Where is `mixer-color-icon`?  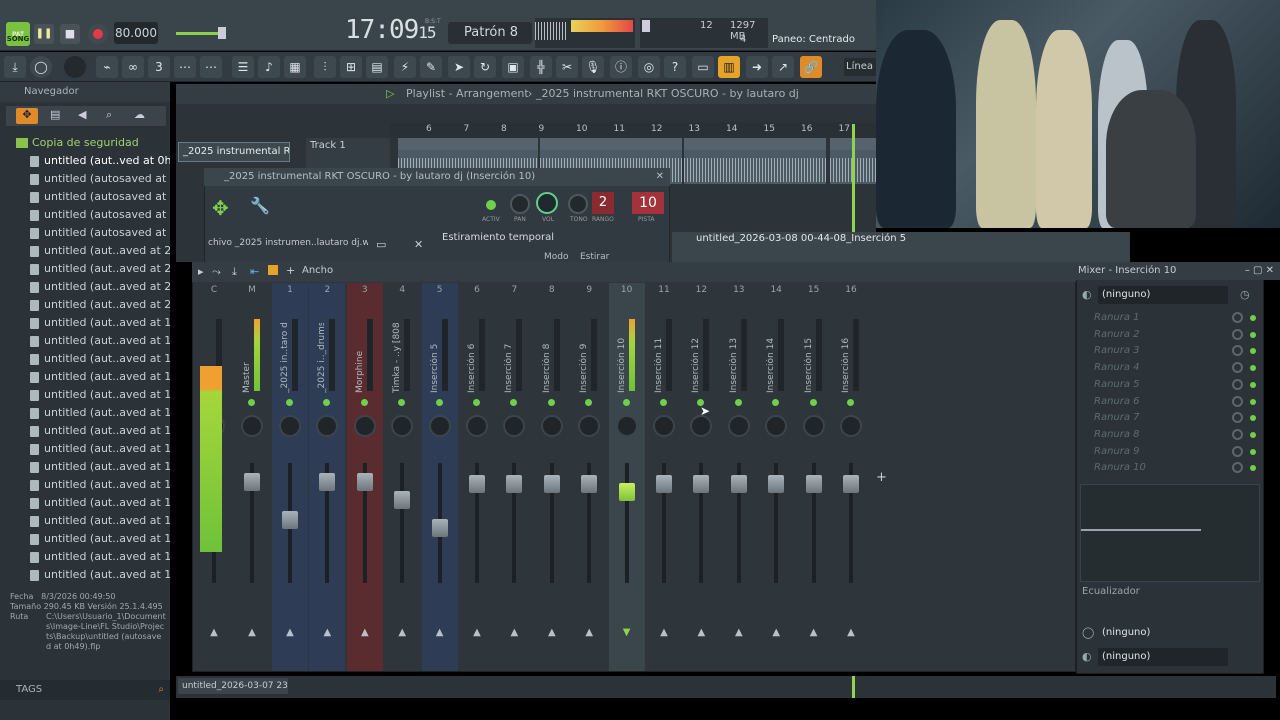 mixer-color-icon is located at coordinates (273, 270).